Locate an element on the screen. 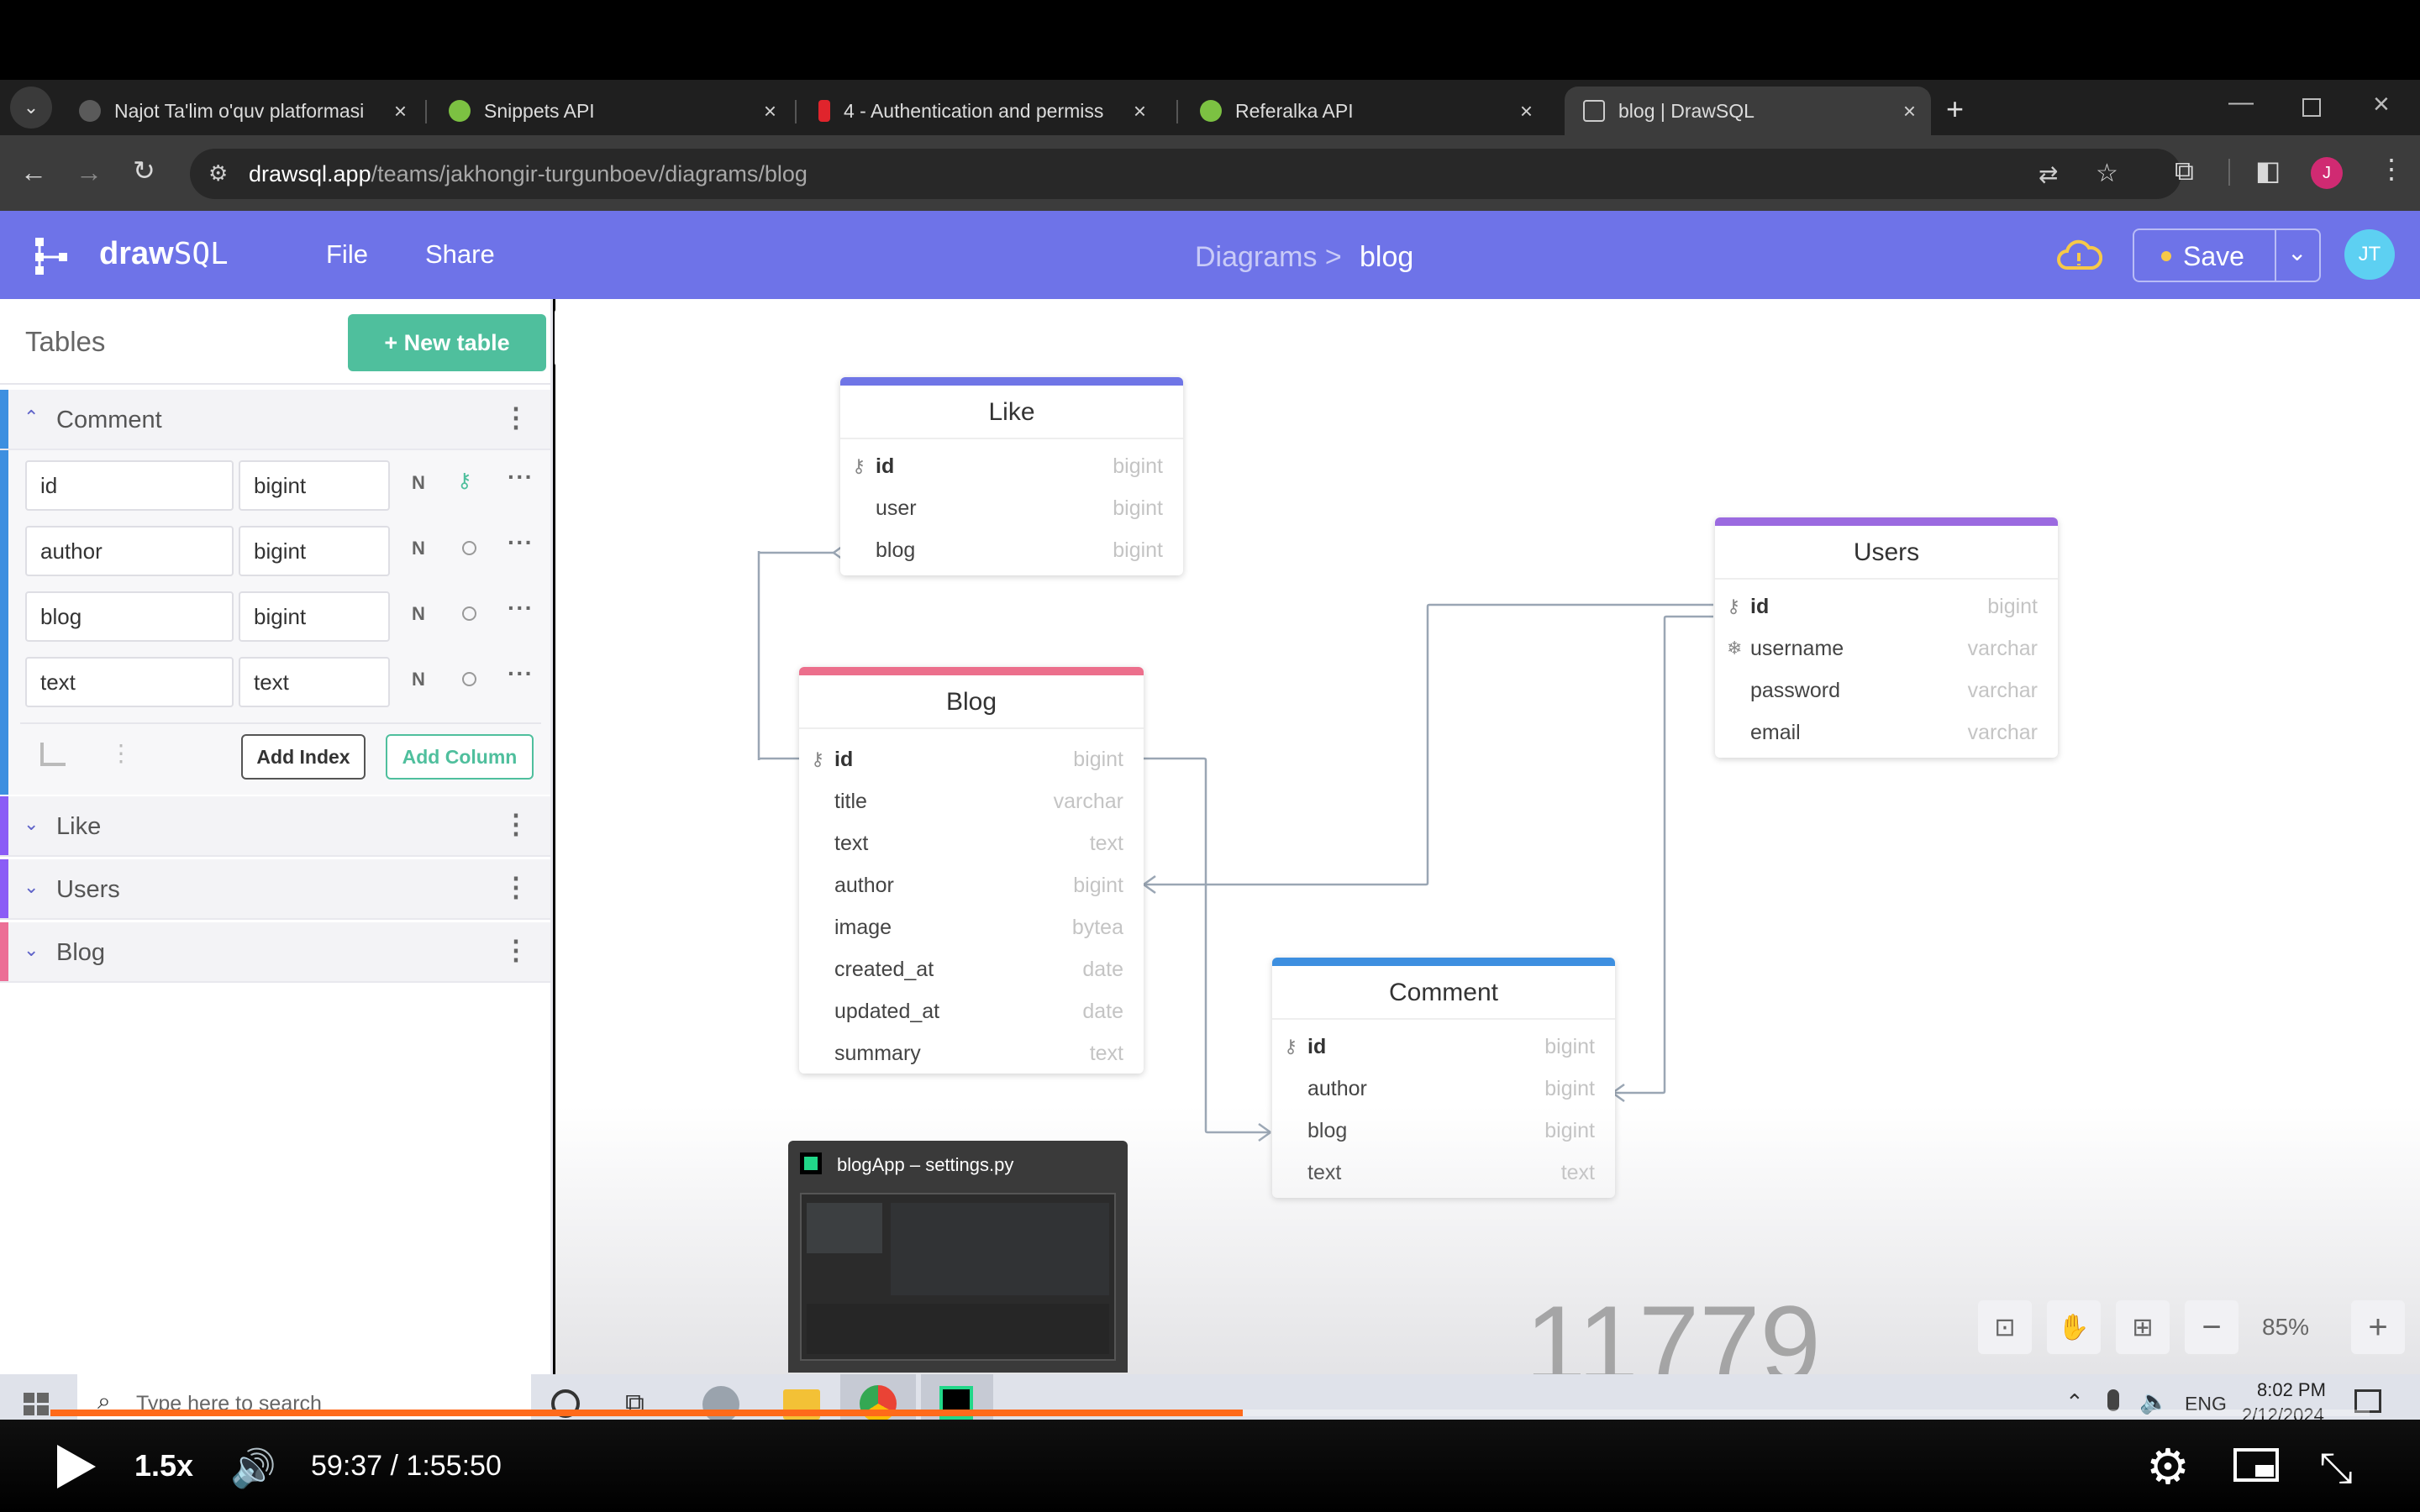 The height and width of the screenshot is (1512, 2420). table-settings-icon is located at coordinates (53, 754).